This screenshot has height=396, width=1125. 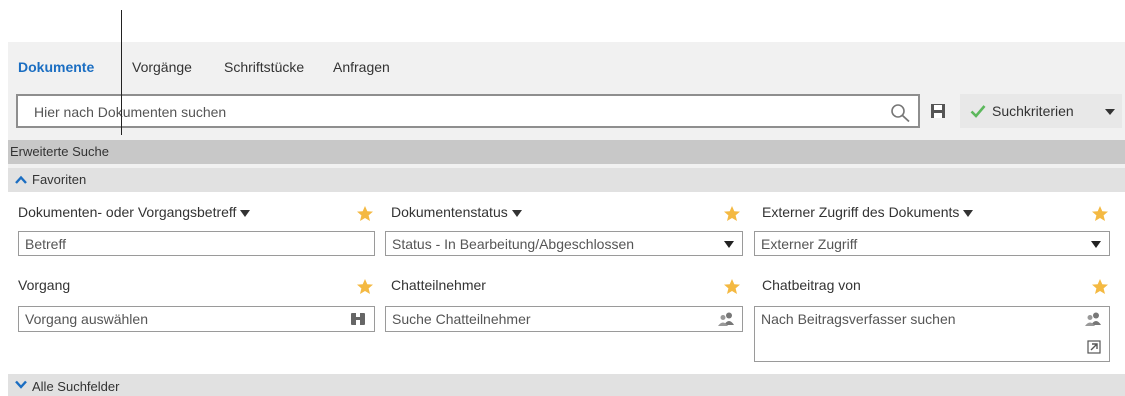 What do you see at coordinates (932, 334) in the screenshot?
I see `chatbeitrag-input: Nach Beitragsverfasser suchen` at bounding box center [932, 334].